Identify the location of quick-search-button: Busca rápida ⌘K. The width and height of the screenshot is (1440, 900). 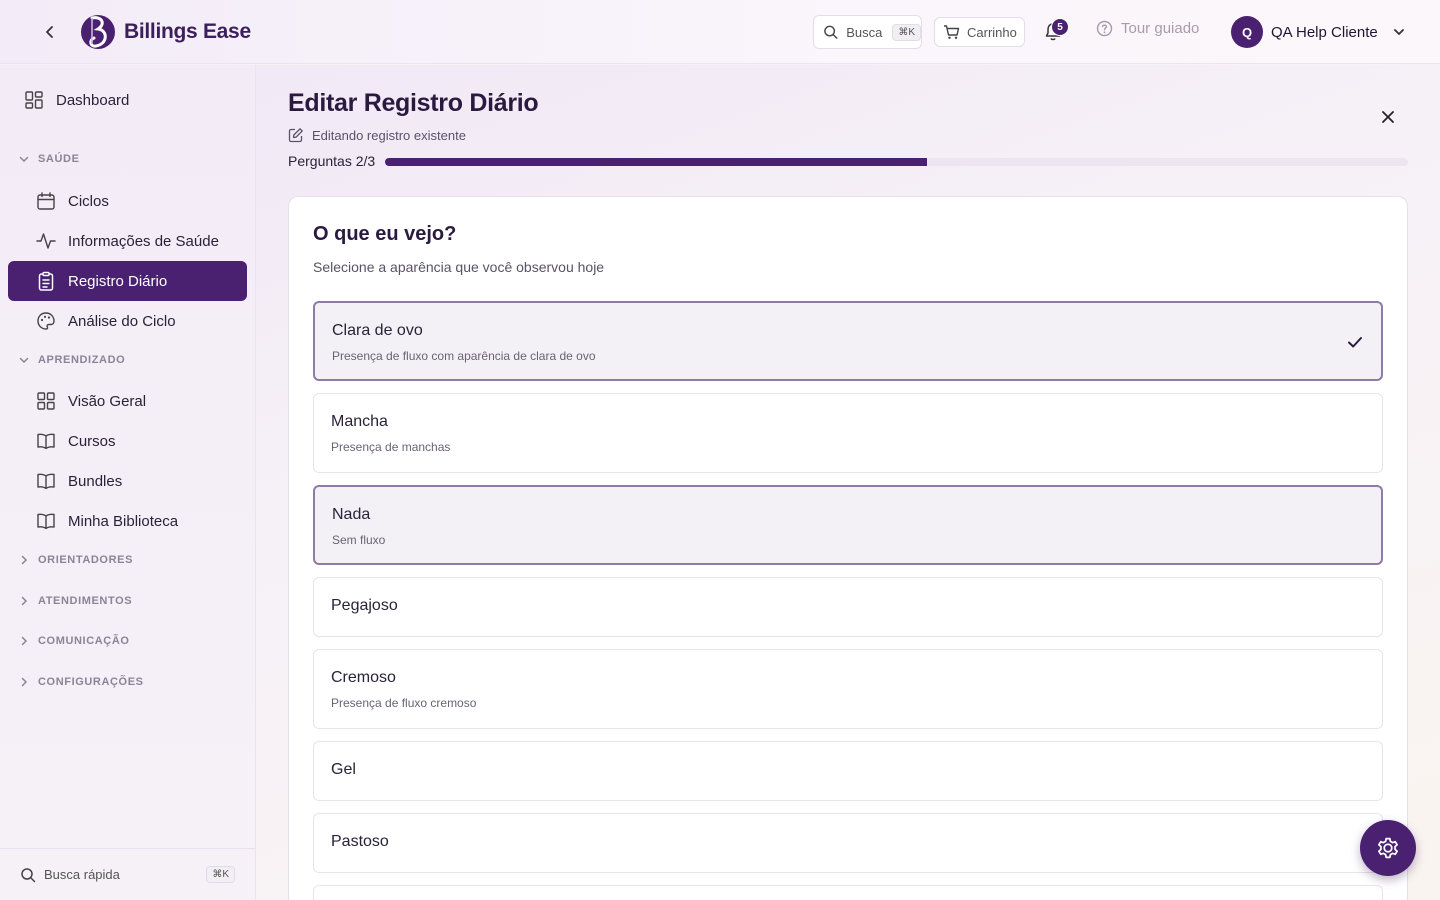
(127, 874).